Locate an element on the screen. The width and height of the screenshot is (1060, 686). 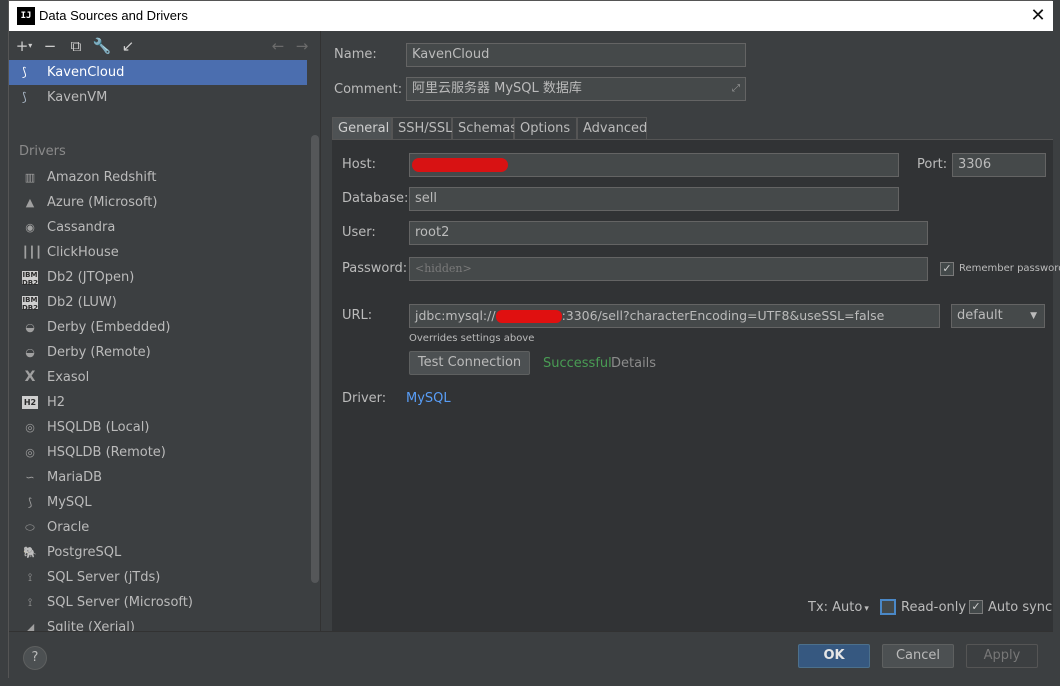
remember-password-checkbox: ✓ is located at coordinates (947, 269).